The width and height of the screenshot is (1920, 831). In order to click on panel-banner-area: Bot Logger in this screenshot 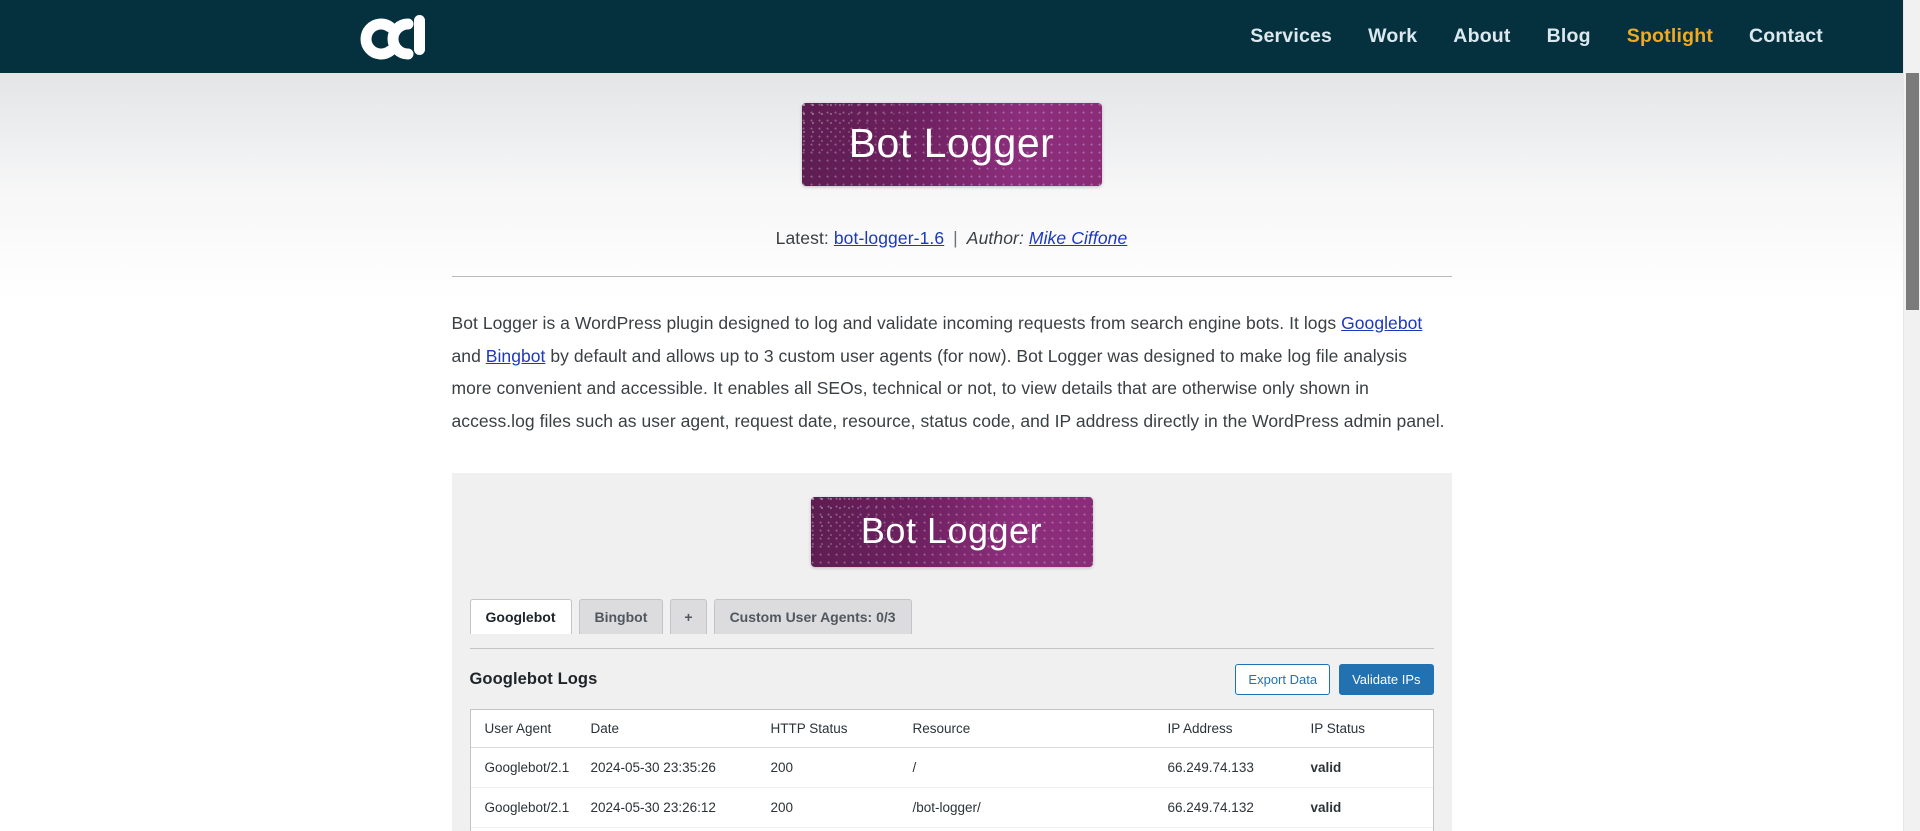, I will do `click(952, 531)`.